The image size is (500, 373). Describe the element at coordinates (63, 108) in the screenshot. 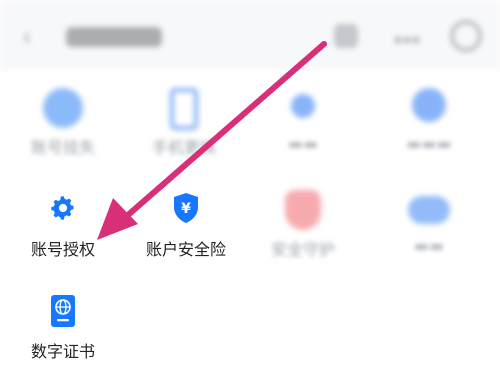

I see `account-lost-icon` at that location.